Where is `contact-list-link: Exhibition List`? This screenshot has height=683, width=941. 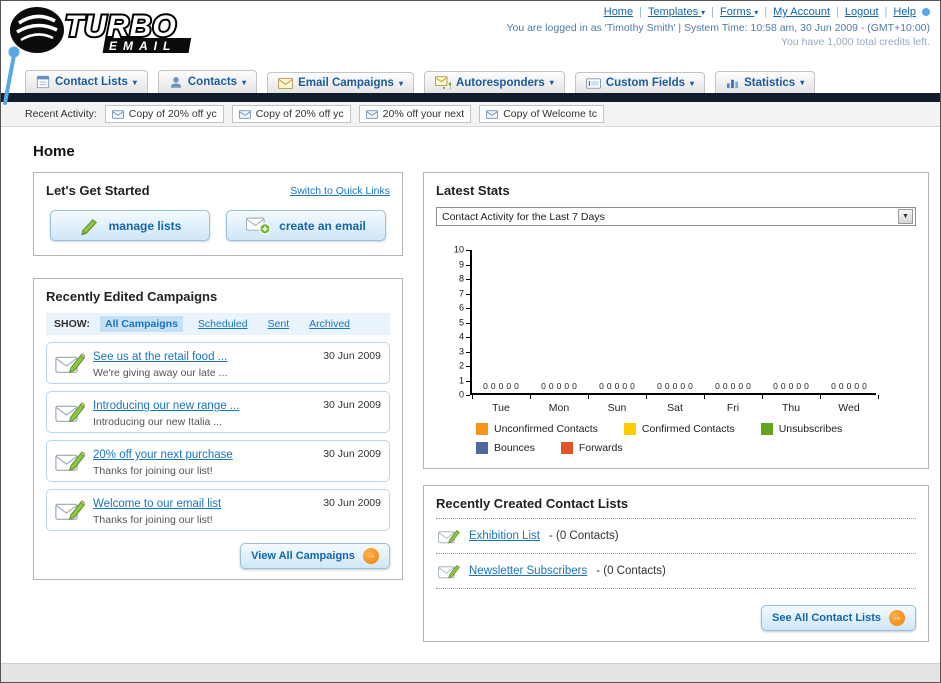 contact-list-link: Exhibition List is located at coordinates (504, 536).